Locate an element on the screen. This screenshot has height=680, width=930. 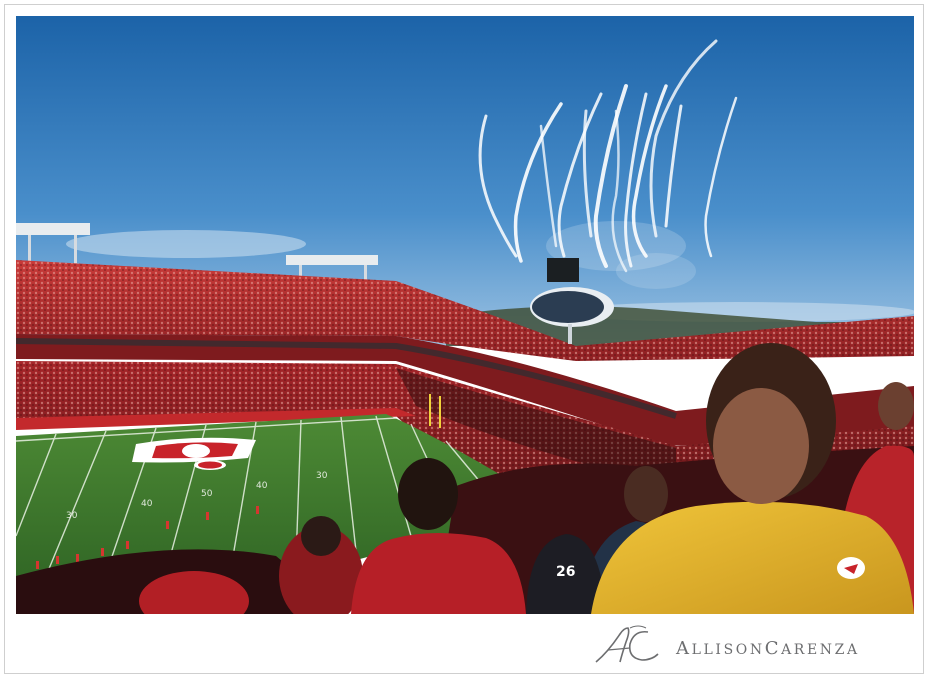
svg-text: 26 is located at coordinates (565, 572).